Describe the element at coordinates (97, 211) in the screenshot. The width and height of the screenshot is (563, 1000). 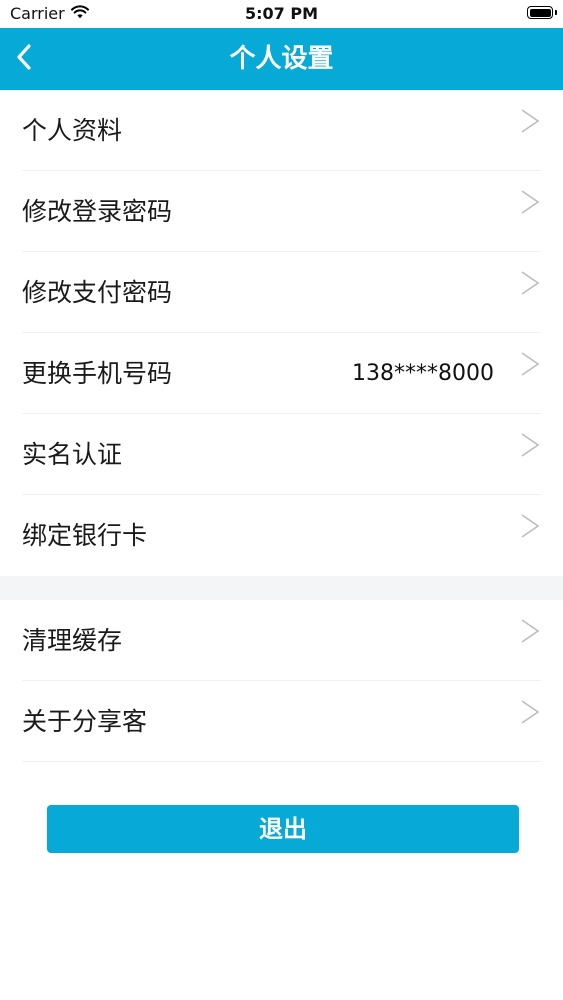
I see `settings-item-label: 修改登录密码` at that location.